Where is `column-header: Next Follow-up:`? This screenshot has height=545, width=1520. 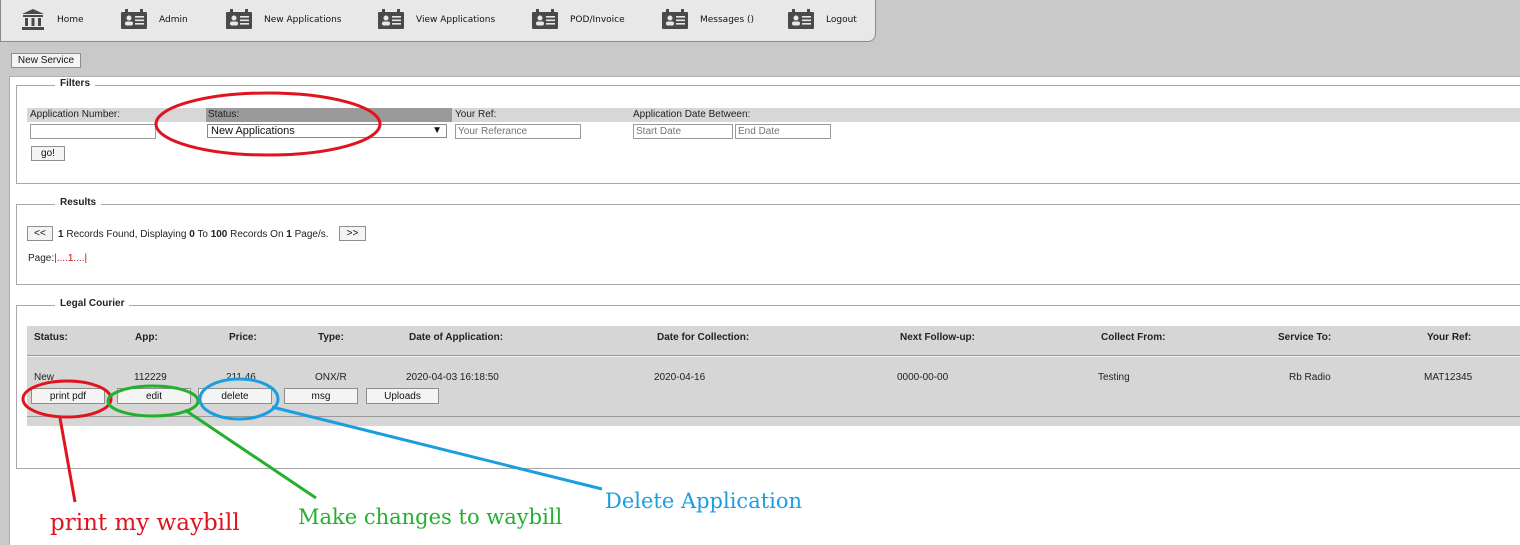 column-header: Next Follow-up: is located at coordinates (937, 337).